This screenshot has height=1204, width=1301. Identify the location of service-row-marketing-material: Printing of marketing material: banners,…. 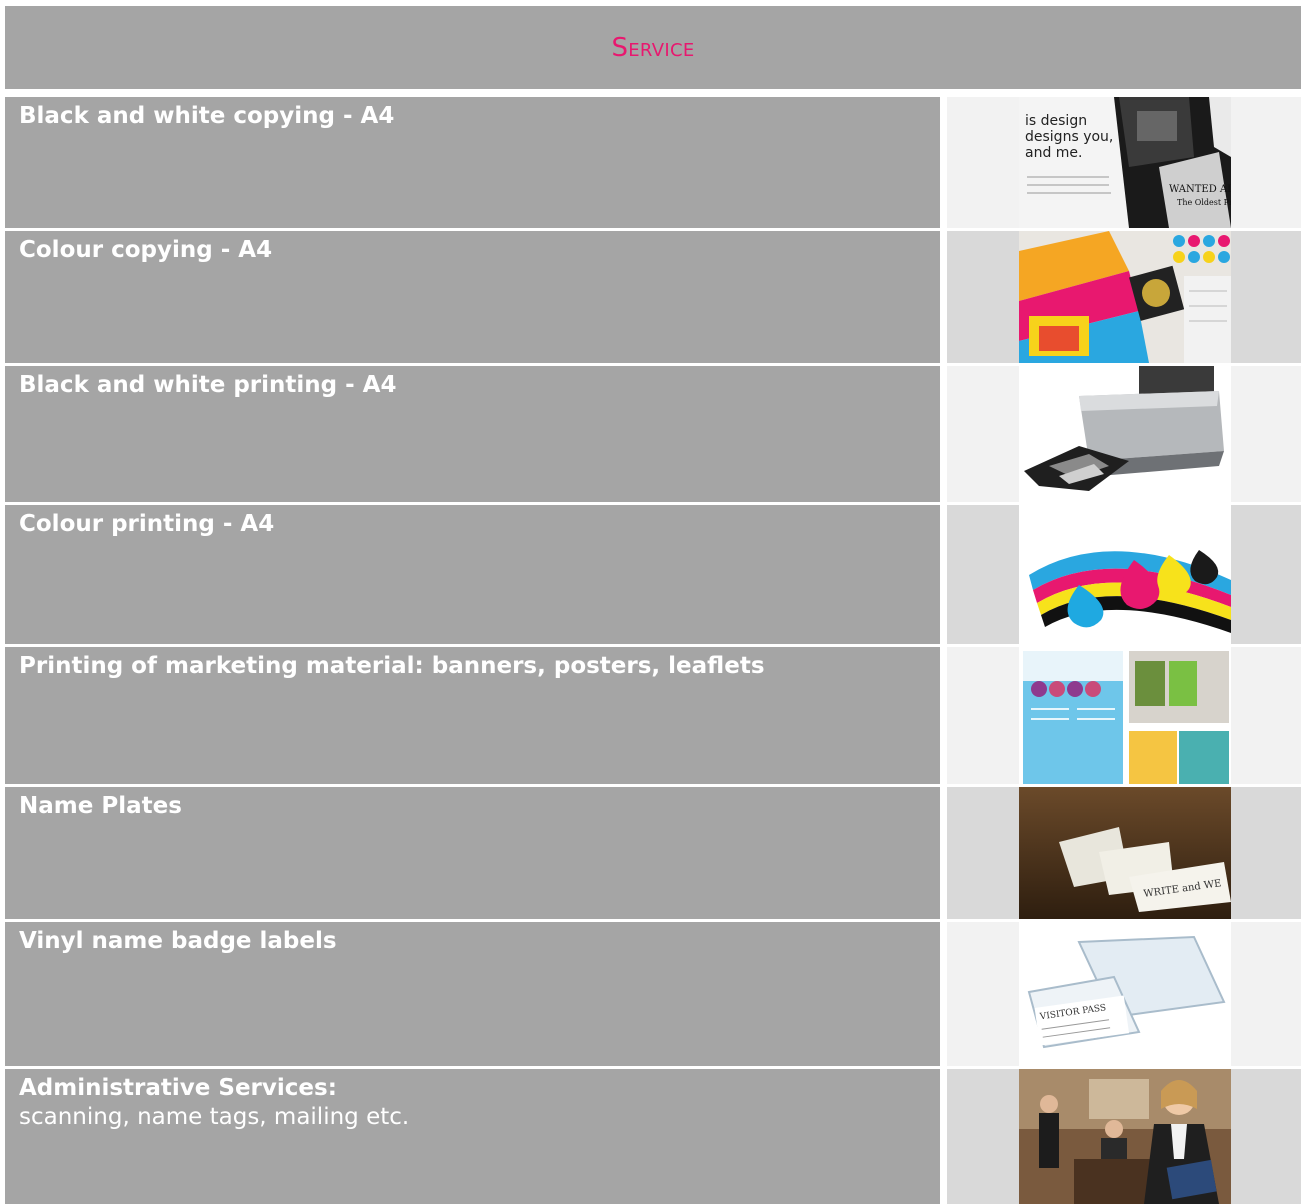
(653, 715).